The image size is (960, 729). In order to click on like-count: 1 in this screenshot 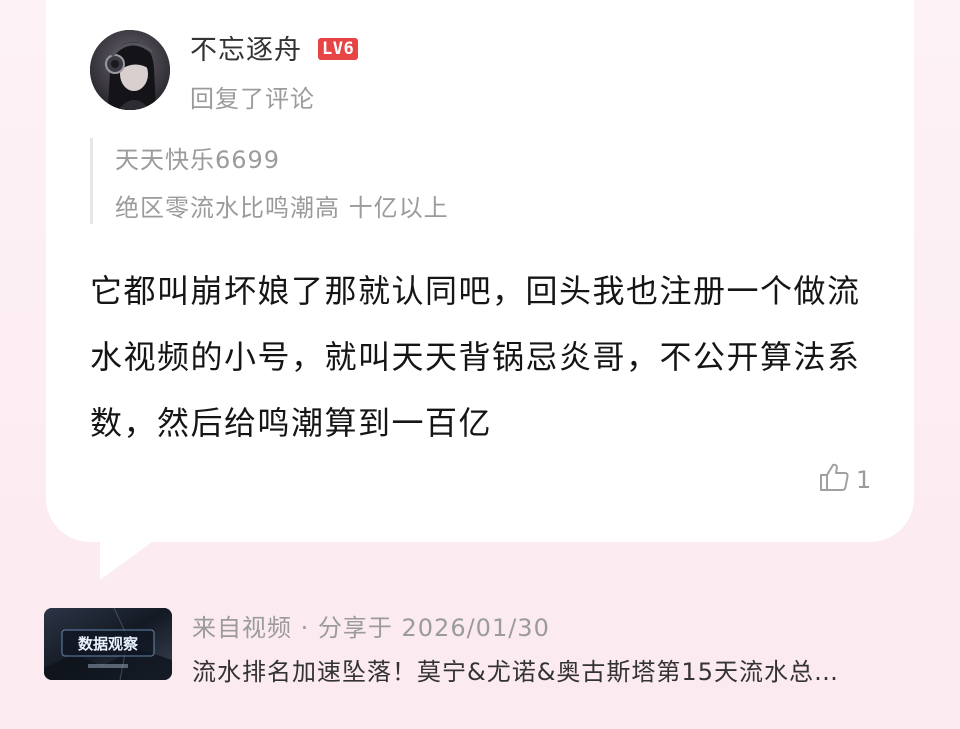, I will do `click(864, 480)`.